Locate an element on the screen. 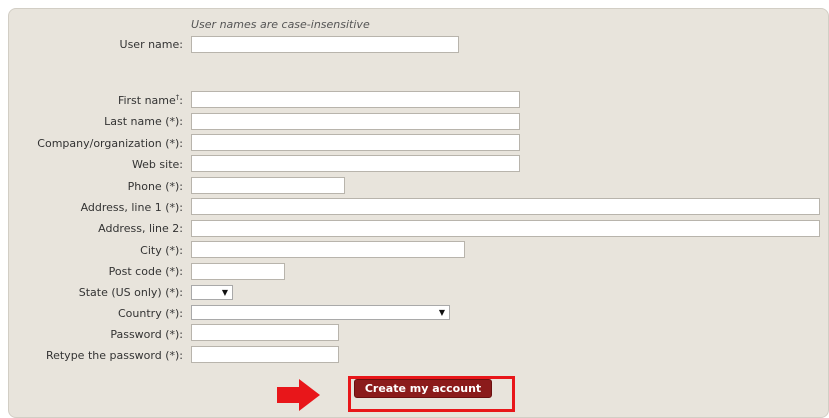  password-label: Password (*): is located at coordinates (146, 334).